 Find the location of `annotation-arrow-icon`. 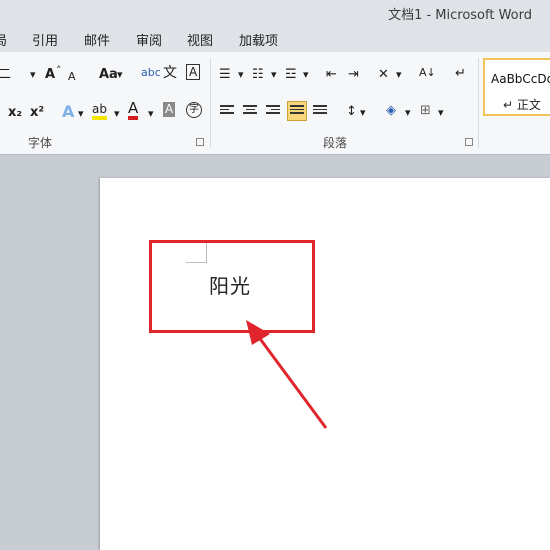

annotation-arrow-icon is located at coordinates (287, 374).